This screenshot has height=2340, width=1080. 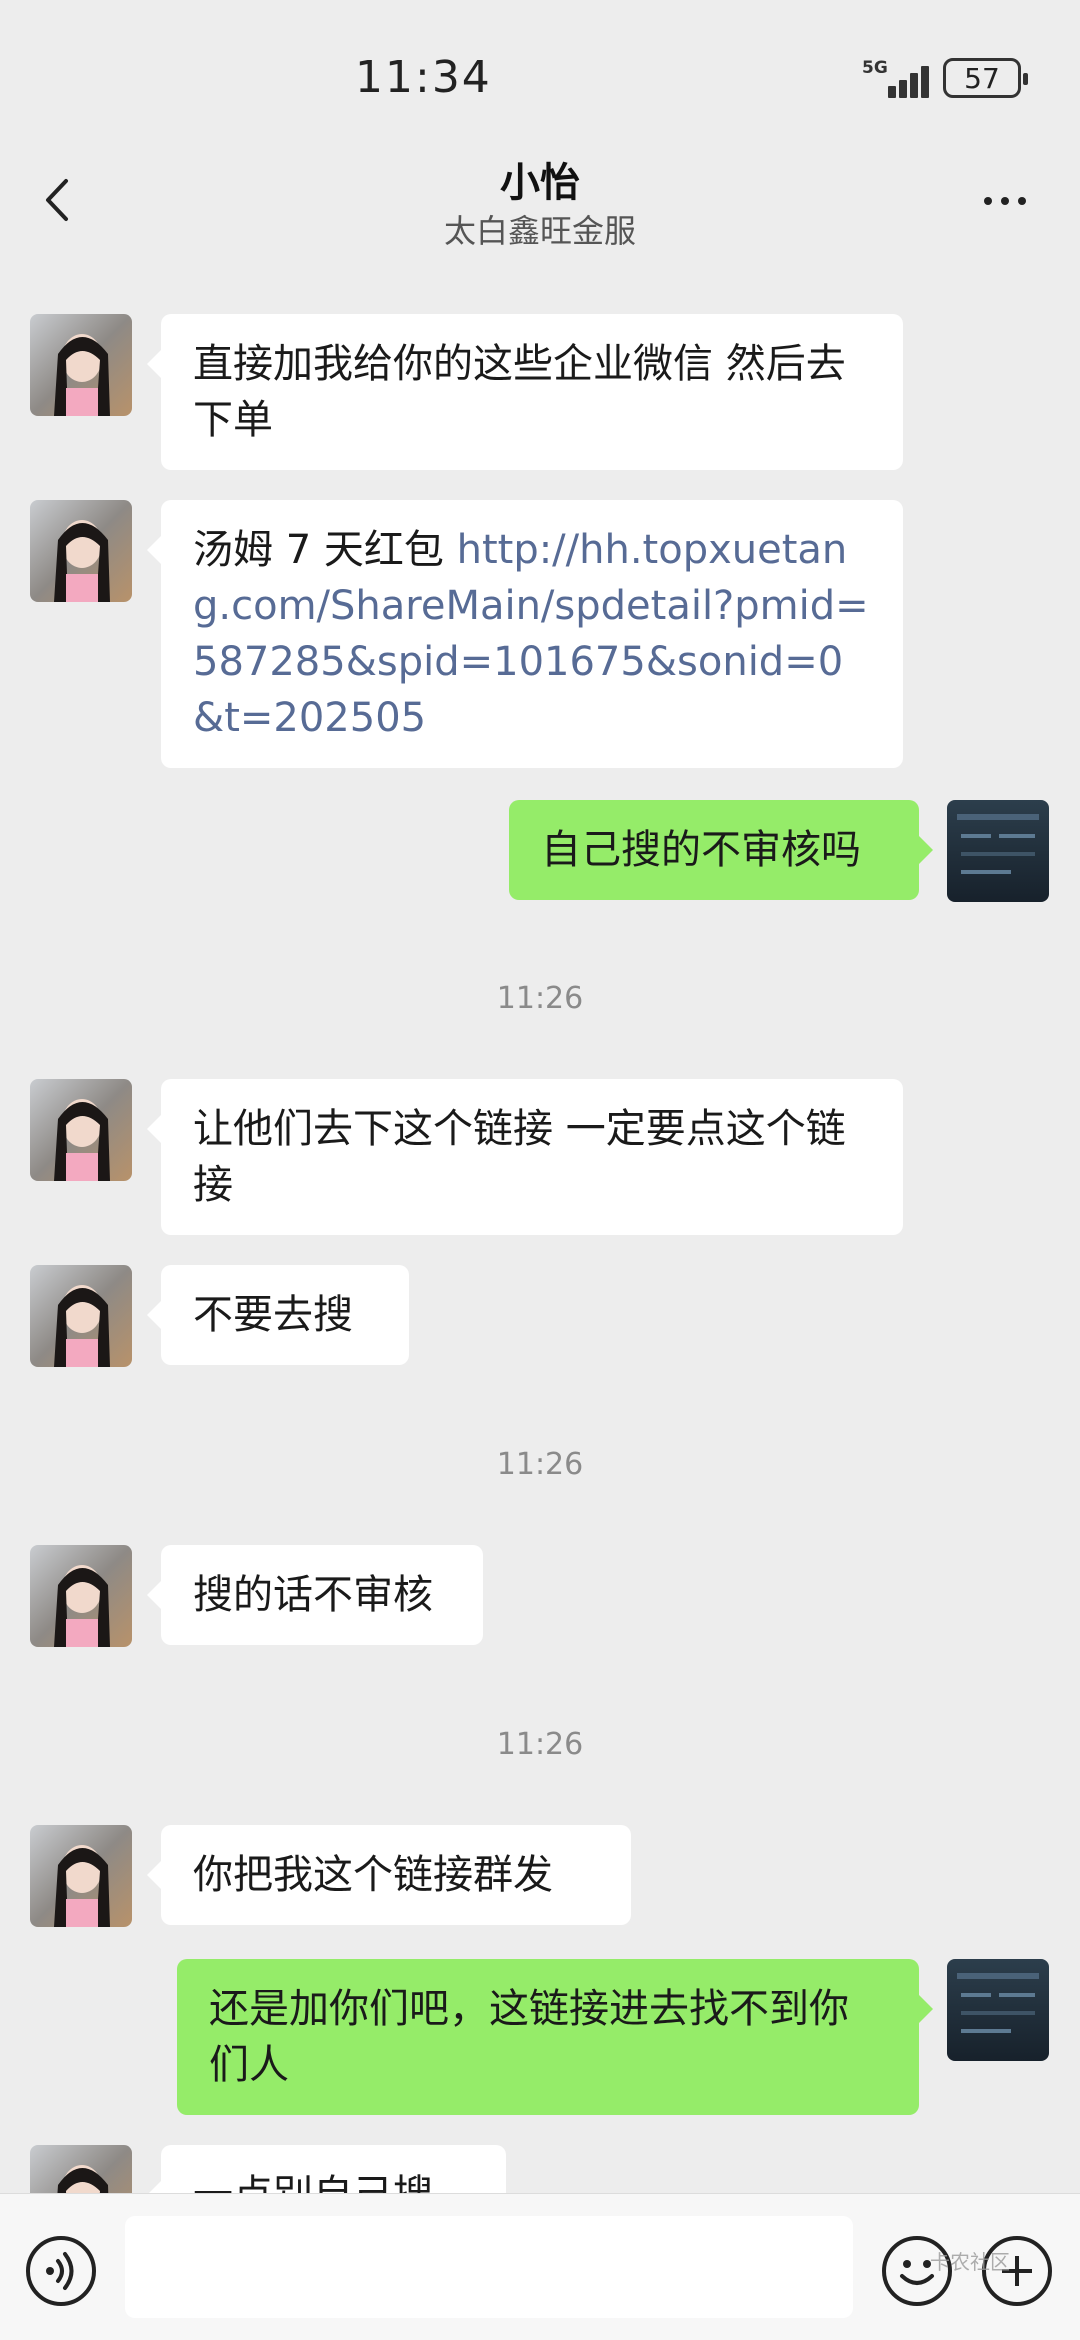 I want to click on watermark: 卡农社区, so click(x=970, y=2262).